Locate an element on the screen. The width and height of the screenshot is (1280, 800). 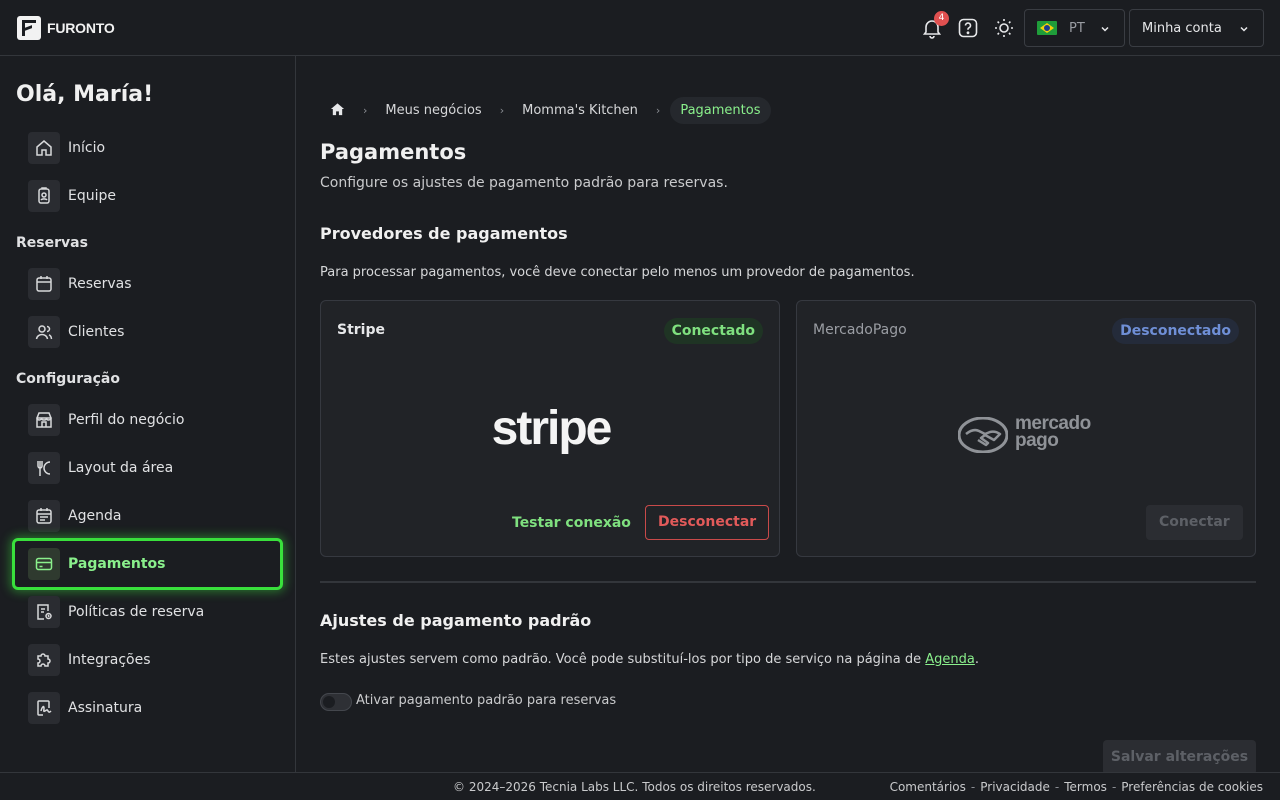
sidebar-item-label: Integrações is located at coordinates (109, 660).